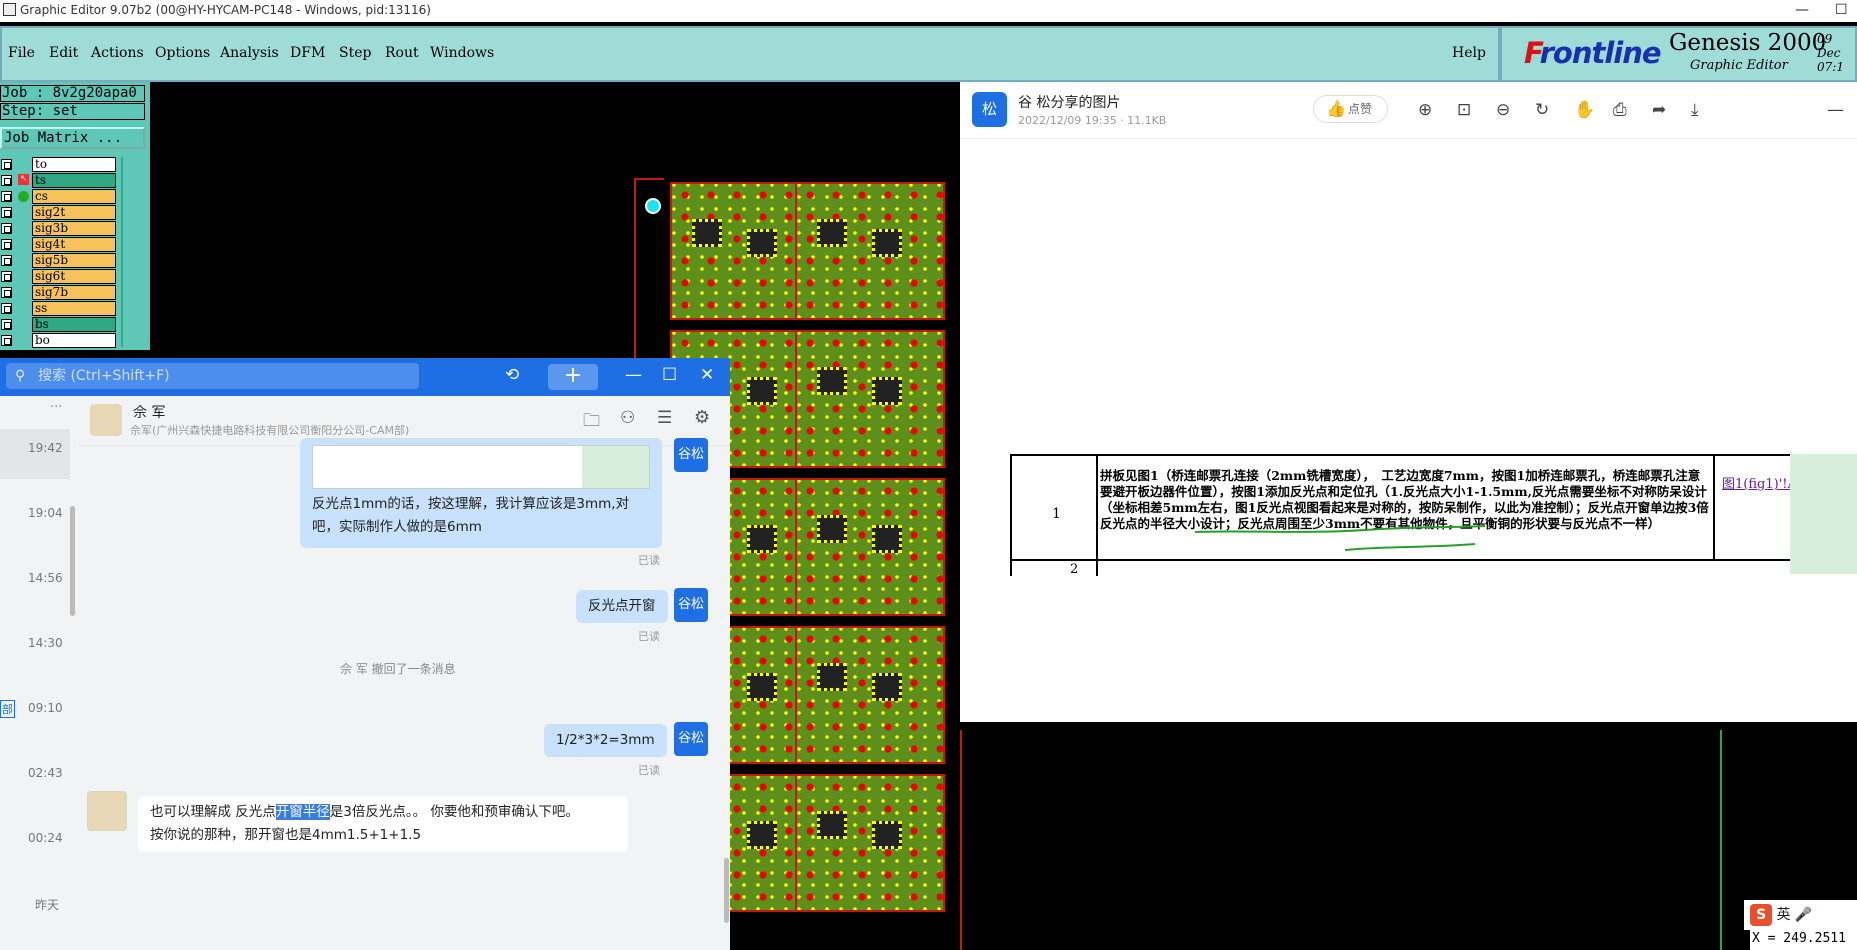 Image resolution: width=1857 pixels, height=950 pixels. Describe the element at coordinates (117, 53) in the screenshot. I see `menu-actions: Actions` at that location.